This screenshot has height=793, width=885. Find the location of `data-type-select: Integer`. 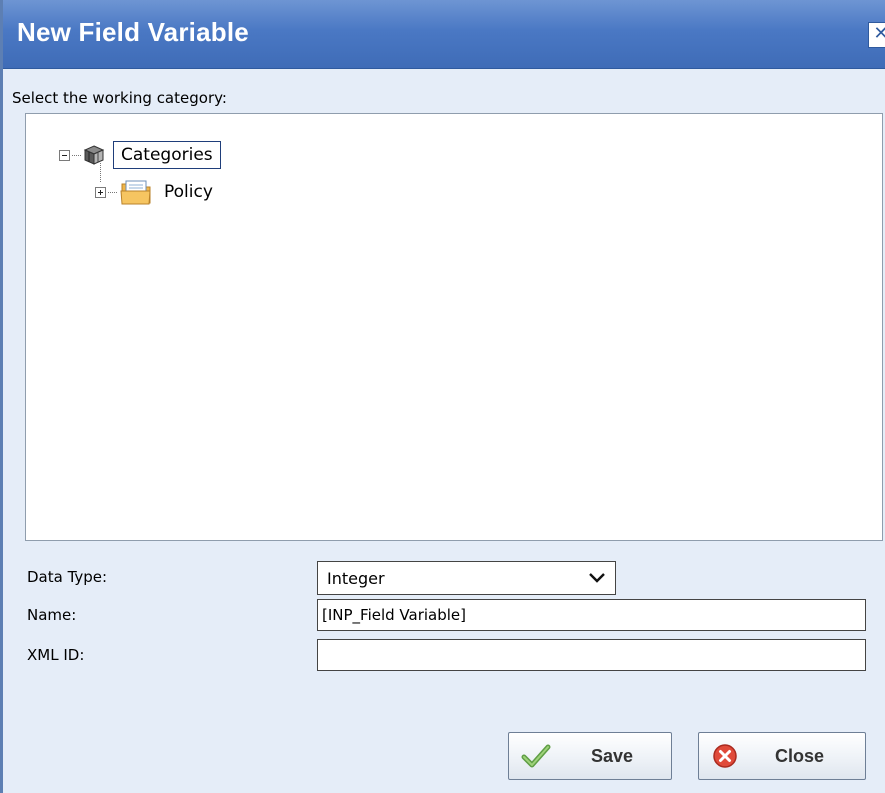

data-type-select: Integer is located at coordinates (466, 578).